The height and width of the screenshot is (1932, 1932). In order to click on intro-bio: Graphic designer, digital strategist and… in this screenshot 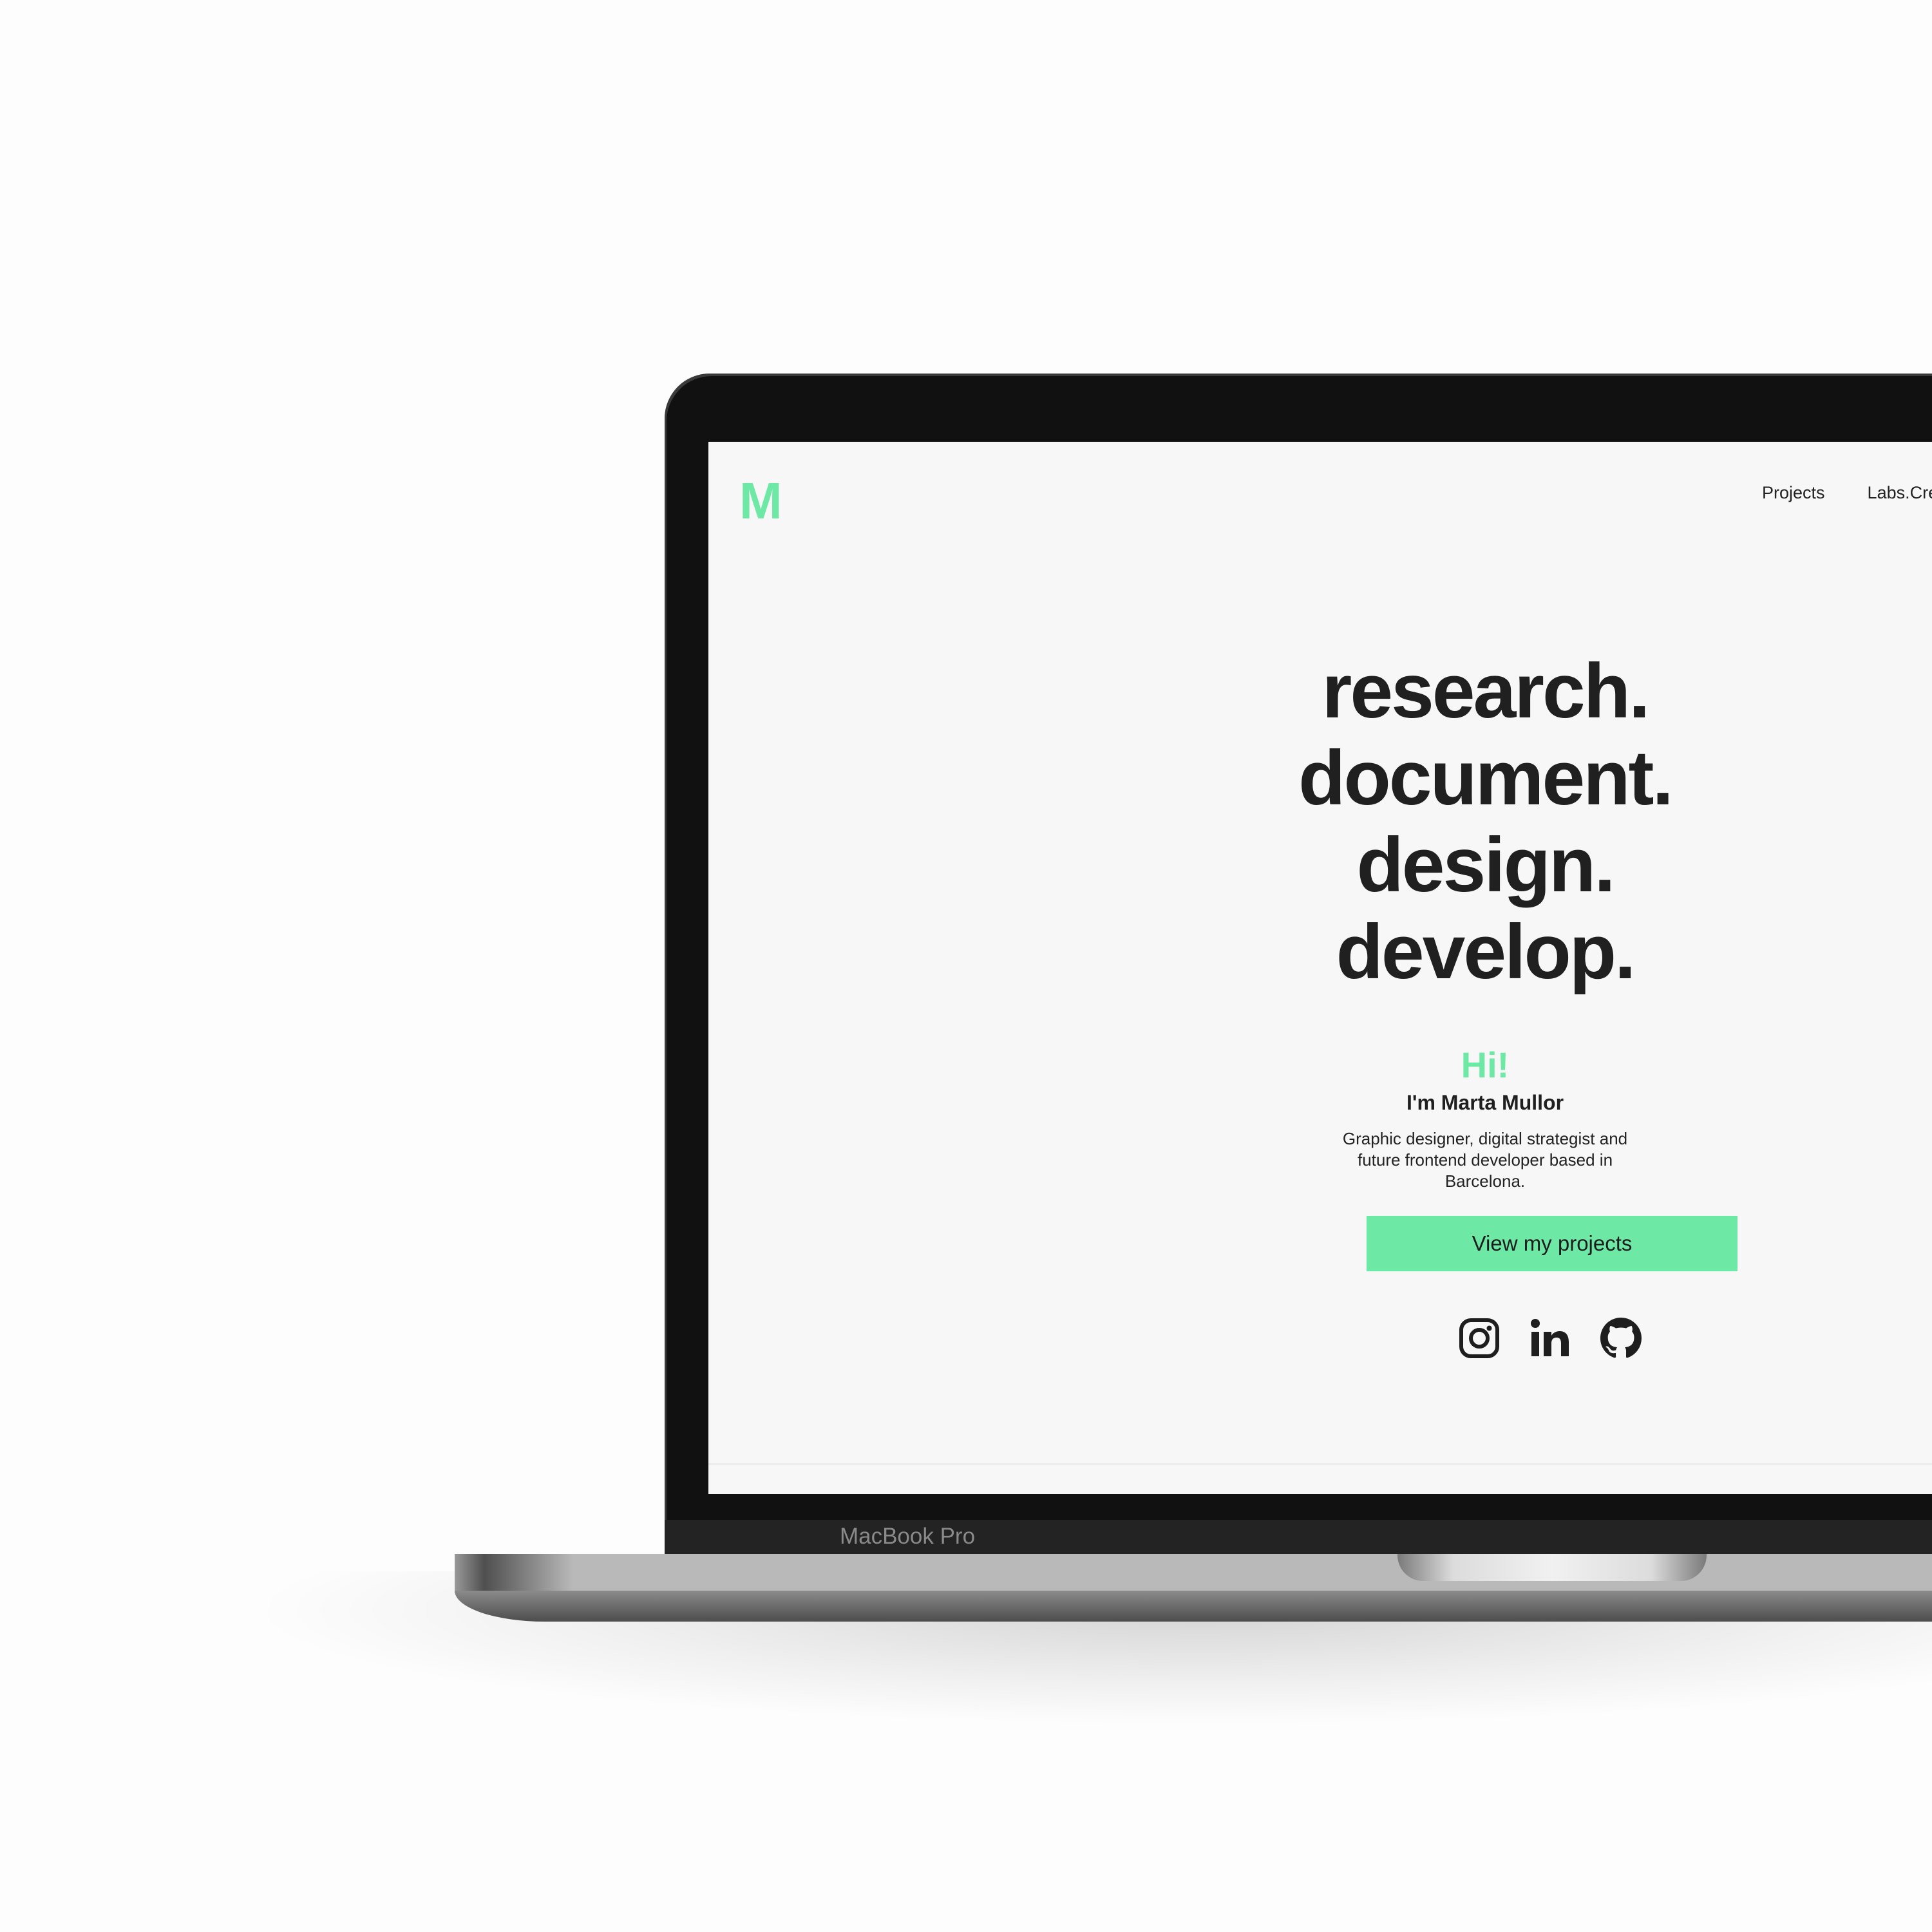, I will do `click(1485, 1160)`.